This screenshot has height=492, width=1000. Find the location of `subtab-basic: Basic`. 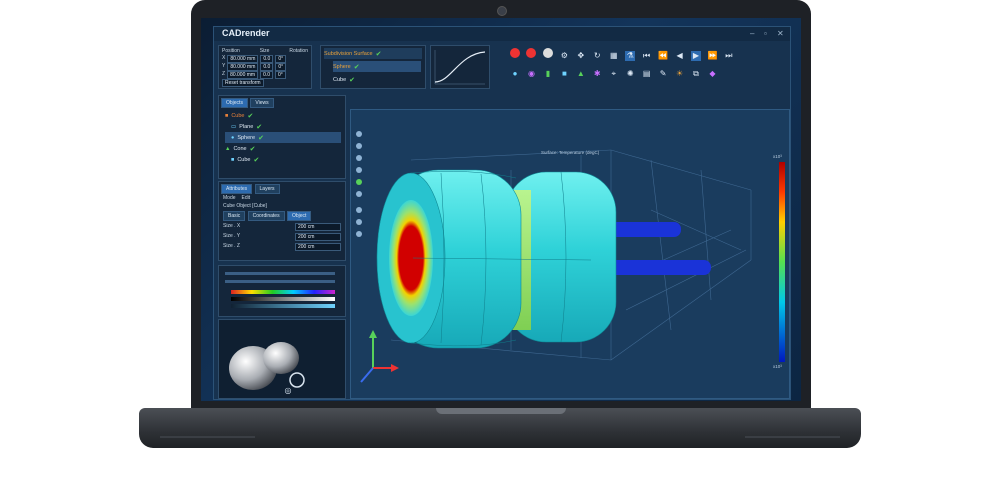

subtab-basic: Basic is located at coordinates (234, 216).